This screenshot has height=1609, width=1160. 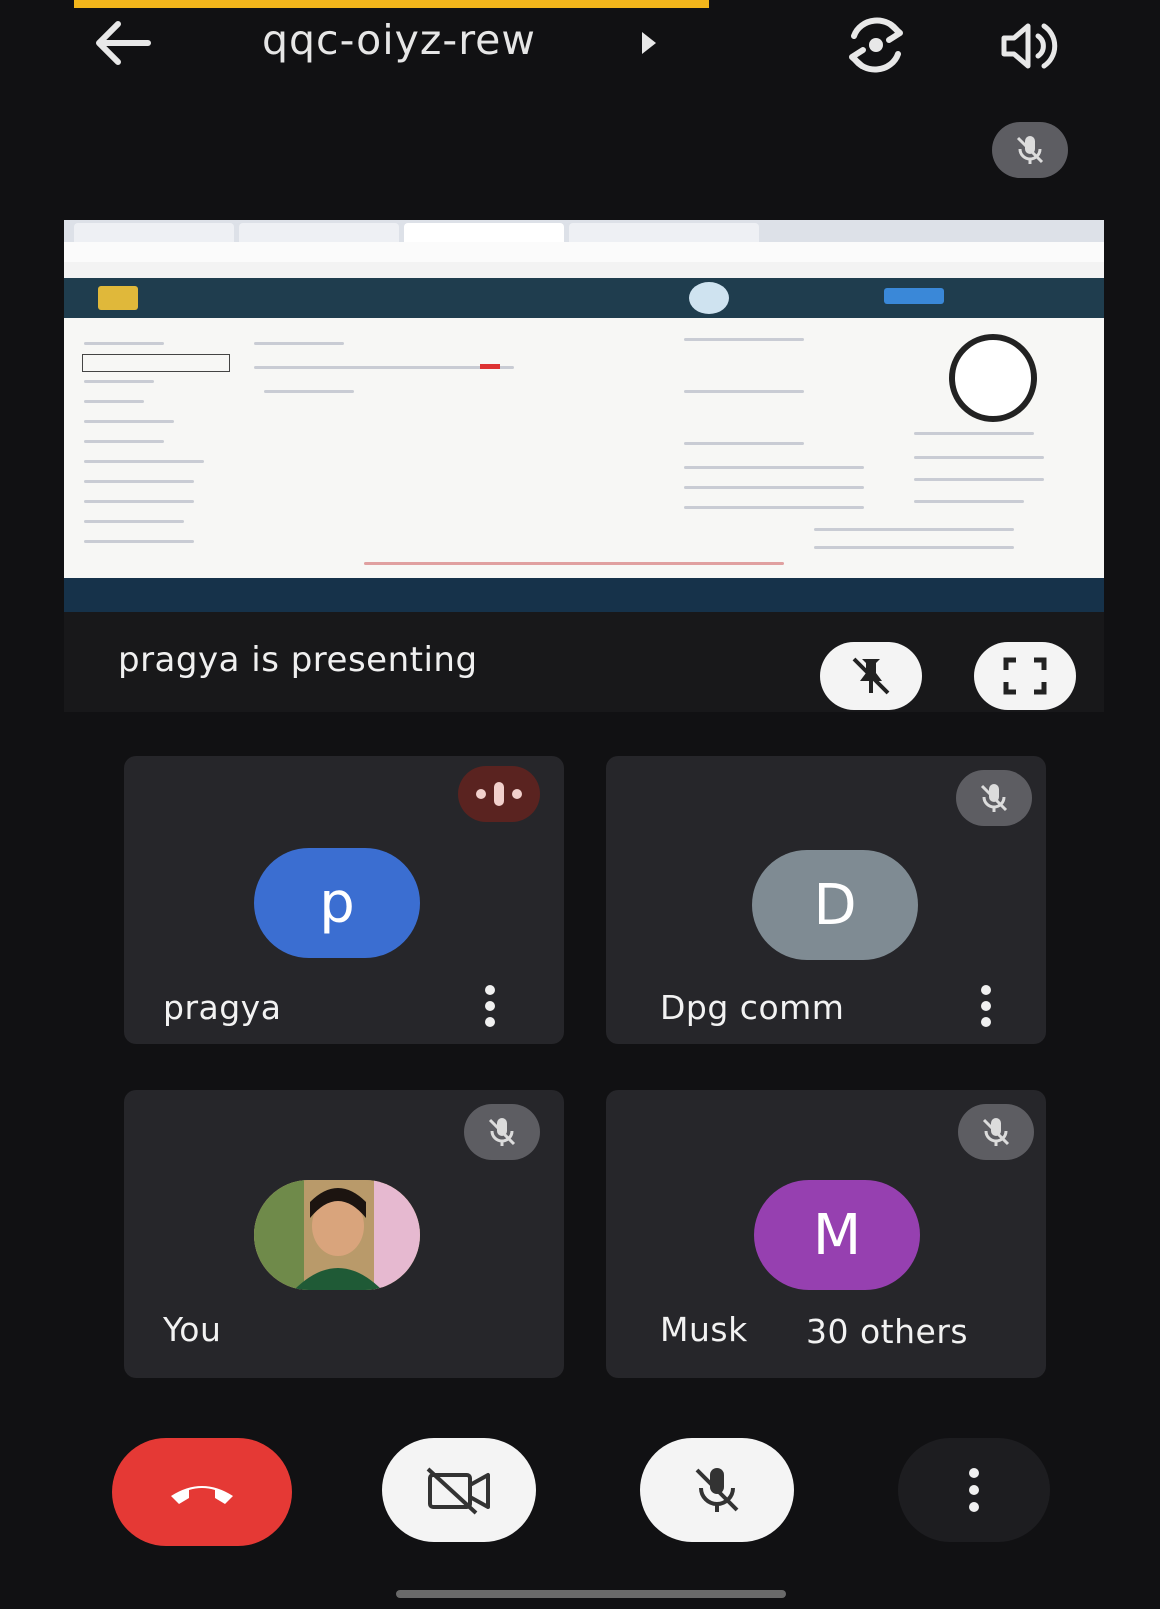 I want to click on browser-tab-strip, so click(x=584, y=231).